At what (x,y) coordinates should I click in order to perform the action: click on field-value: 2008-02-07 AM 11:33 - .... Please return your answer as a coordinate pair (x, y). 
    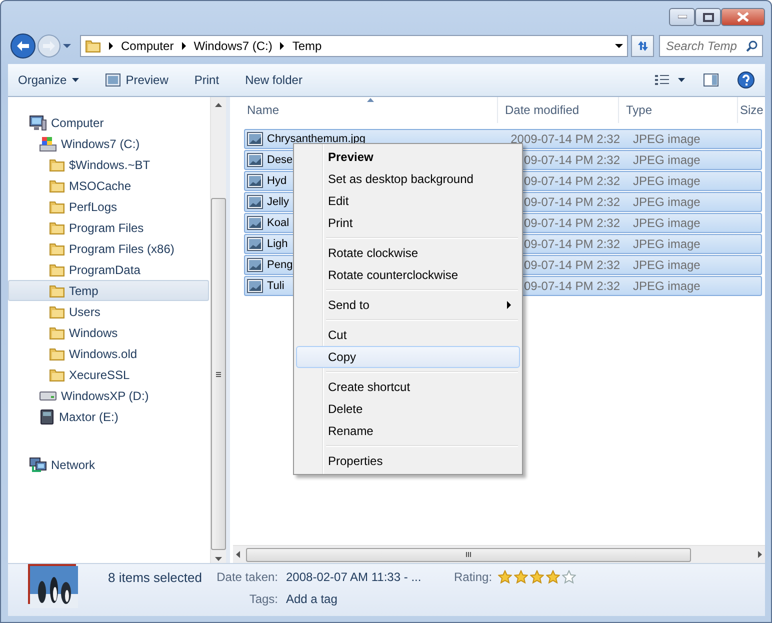
    Looking at the image, I should click on (354, 577).